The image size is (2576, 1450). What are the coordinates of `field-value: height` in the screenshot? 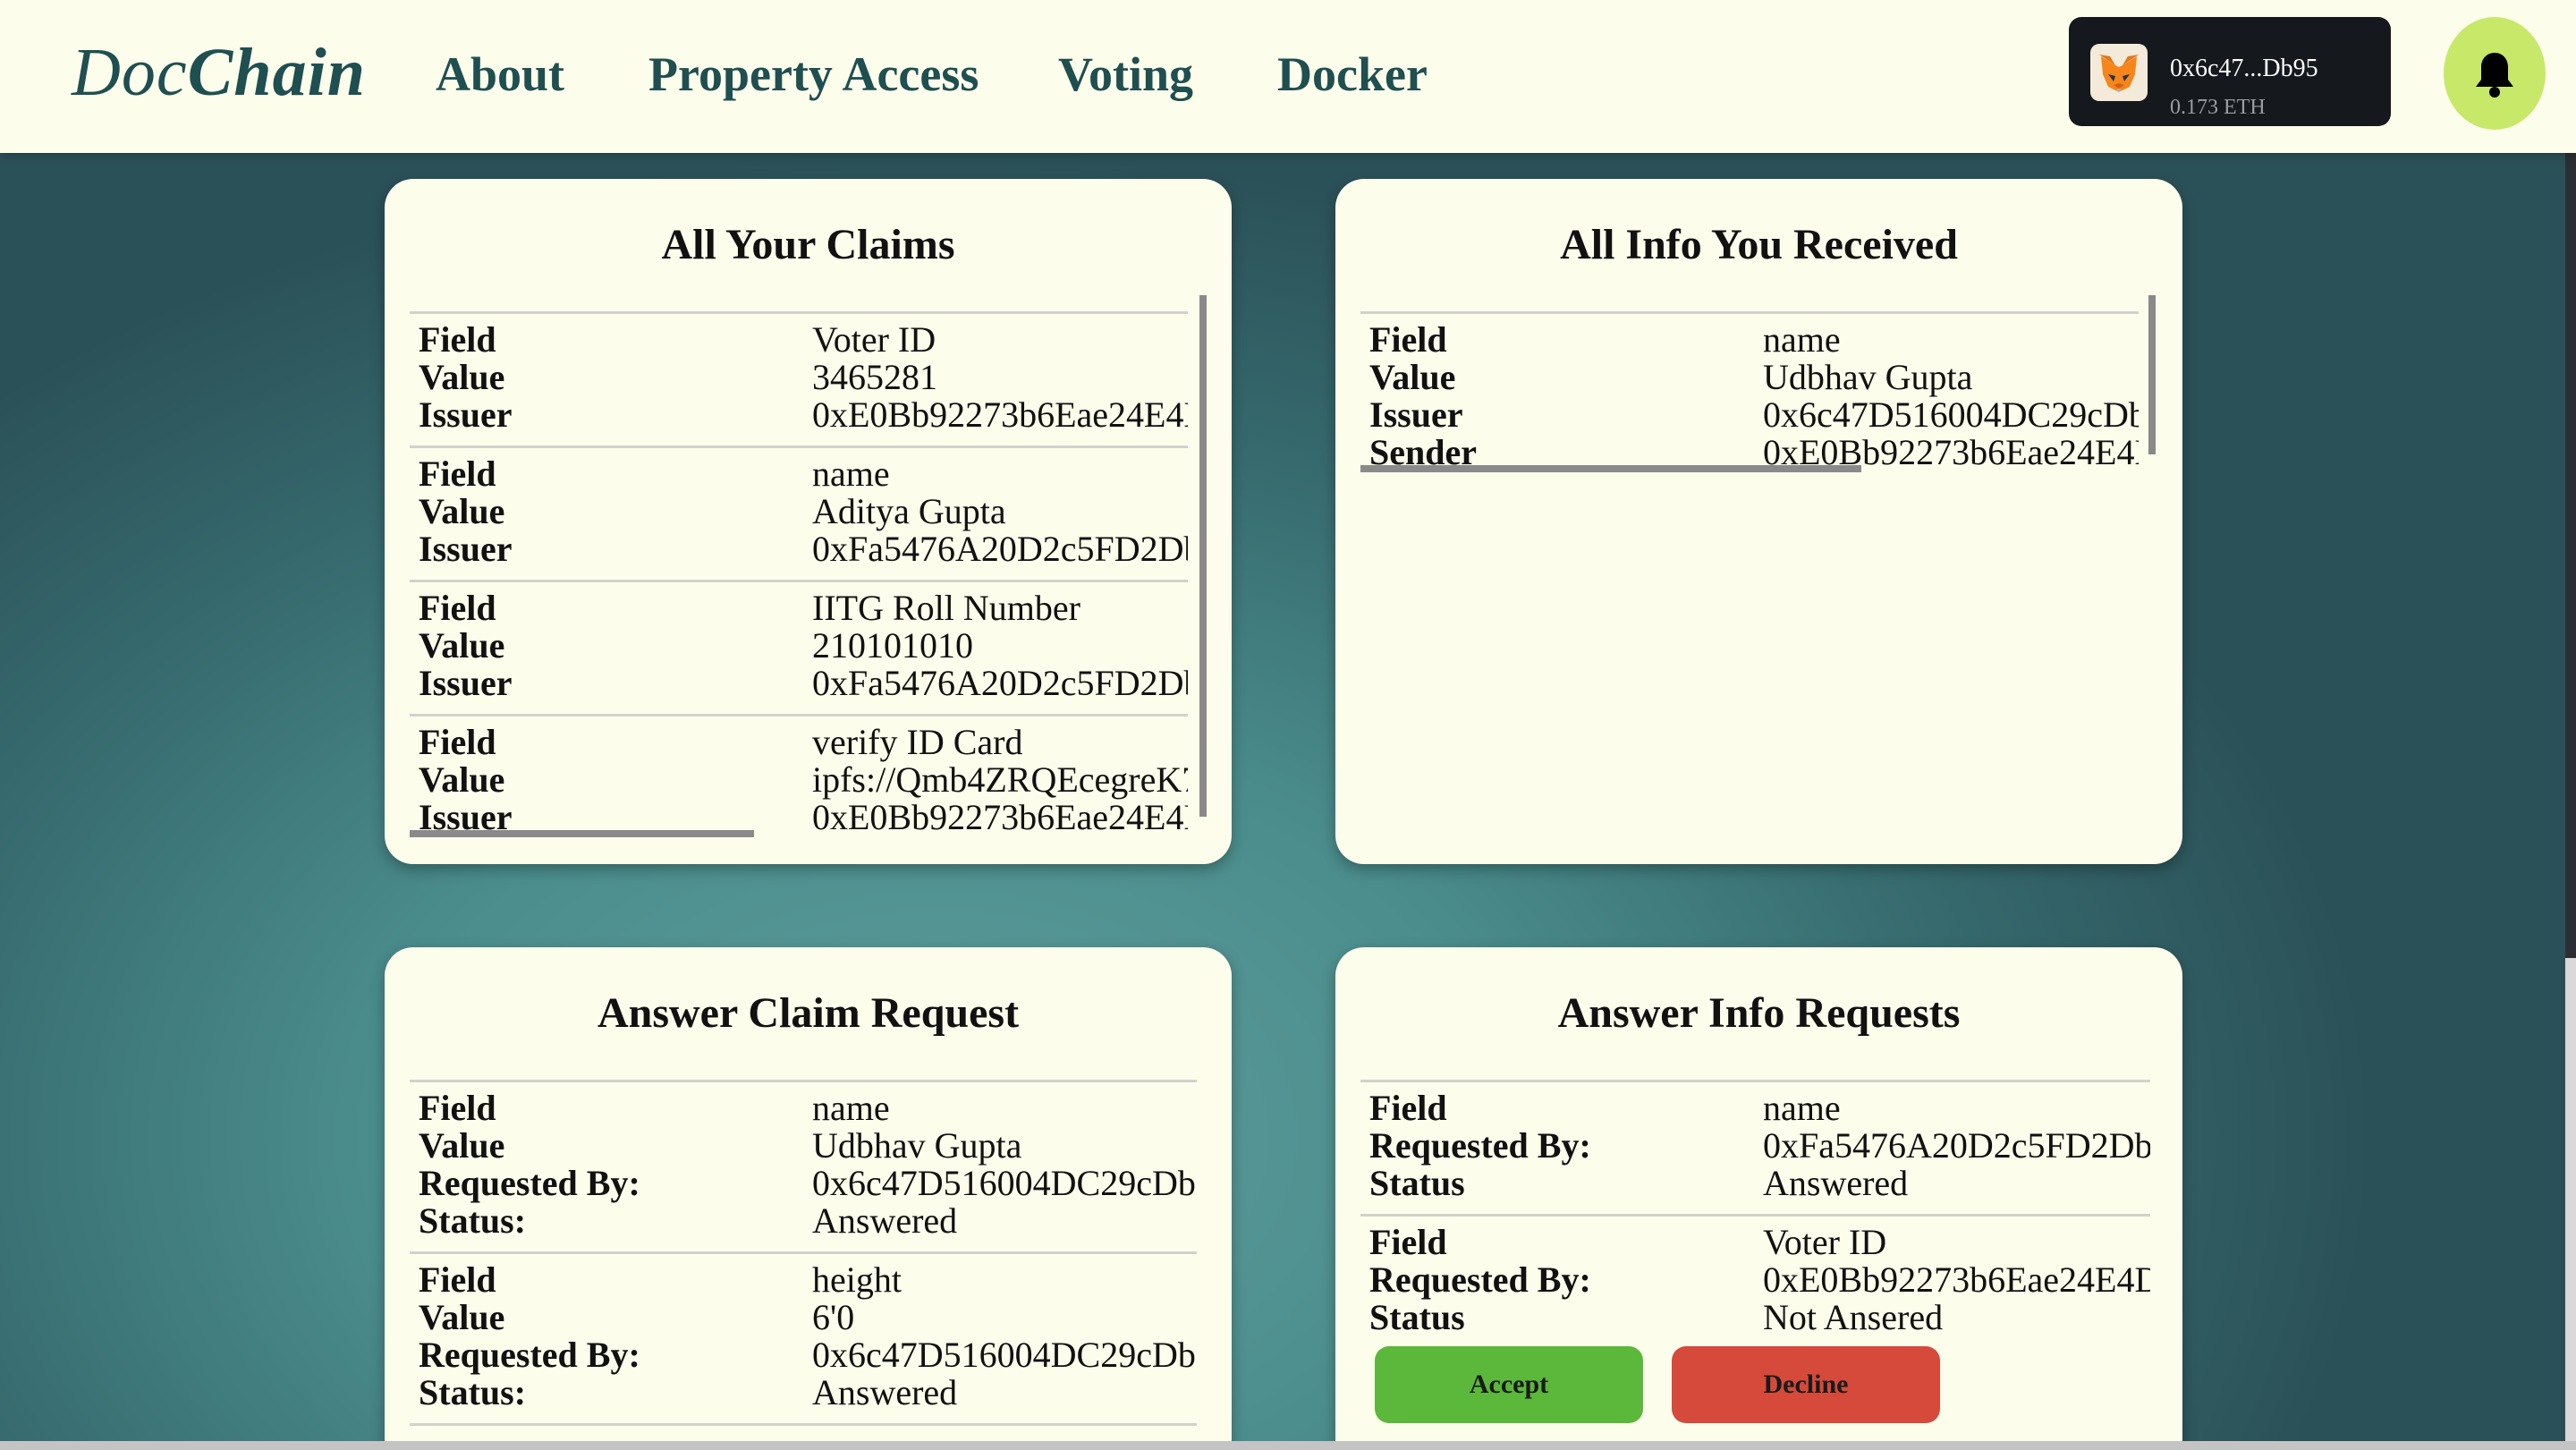 It's located at (857, 1279).